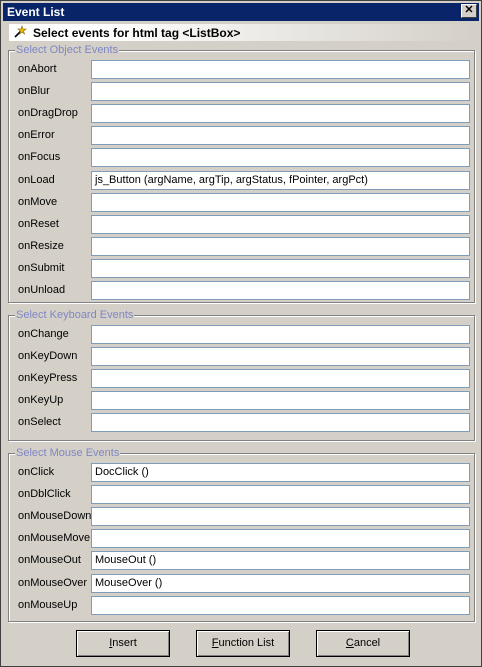 The image size is (482, 667). Describe the element at coordinates (241, 12) in the screenshot. I see `title-bar: Event List ✕` at that location.